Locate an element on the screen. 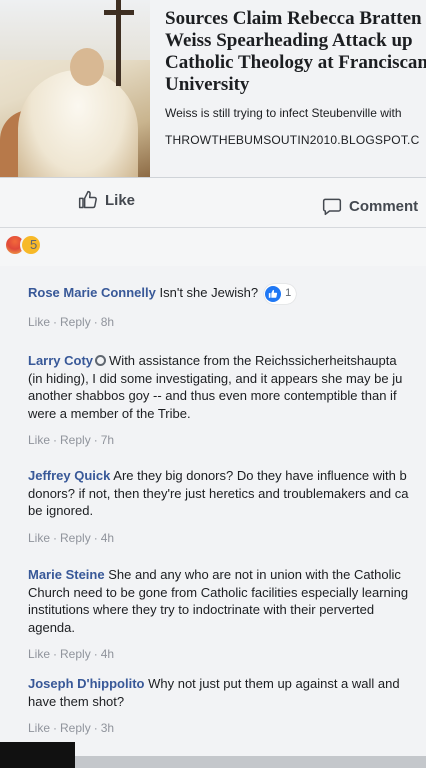  like-button: Like is located at coordinates (106, 200).